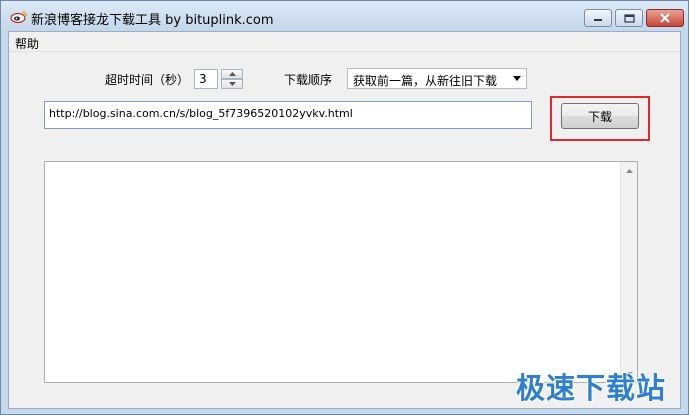 The width and height of the screenshot is (689, 415). What do you see at coordinates (425, 81) in the screenshot?
I see `order-selected-value: 获取前一篇，从新往旧下载` at bounding box center [425, 81].